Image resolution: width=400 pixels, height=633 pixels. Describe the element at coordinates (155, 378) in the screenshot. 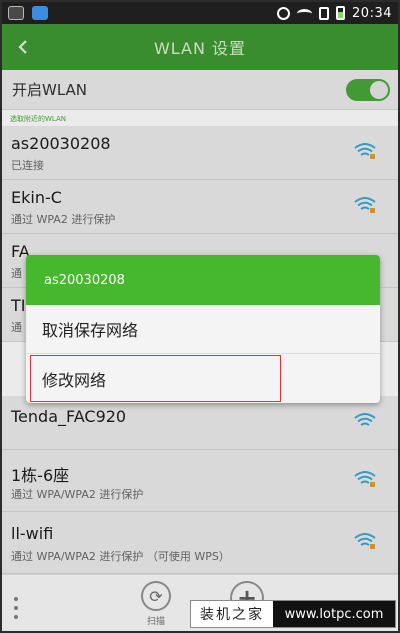

I see `highlight-annotation` at that location.